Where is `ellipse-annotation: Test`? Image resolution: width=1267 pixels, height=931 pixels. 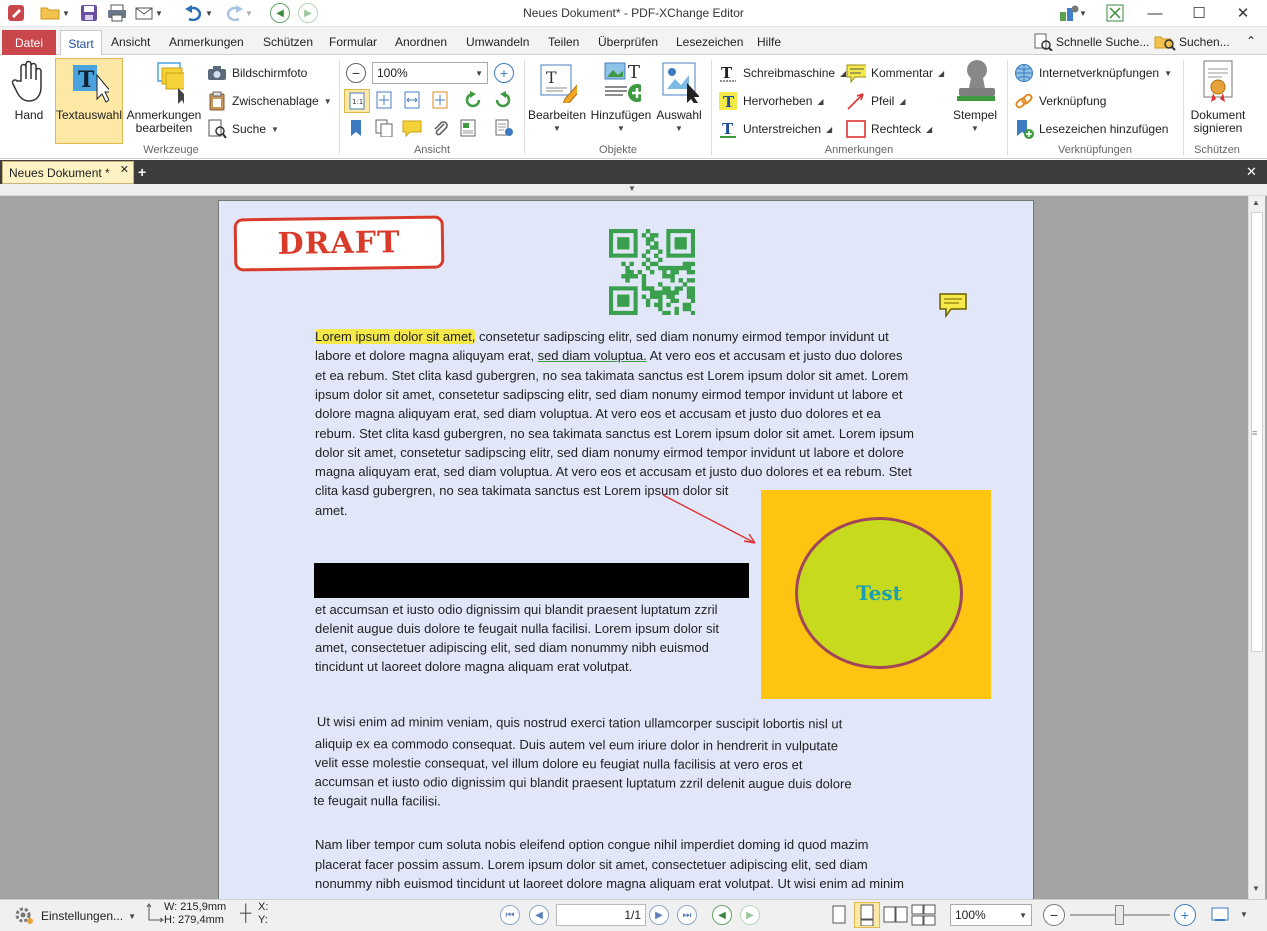 ellipse-annotation: Test is located at coordinates (879, 593).